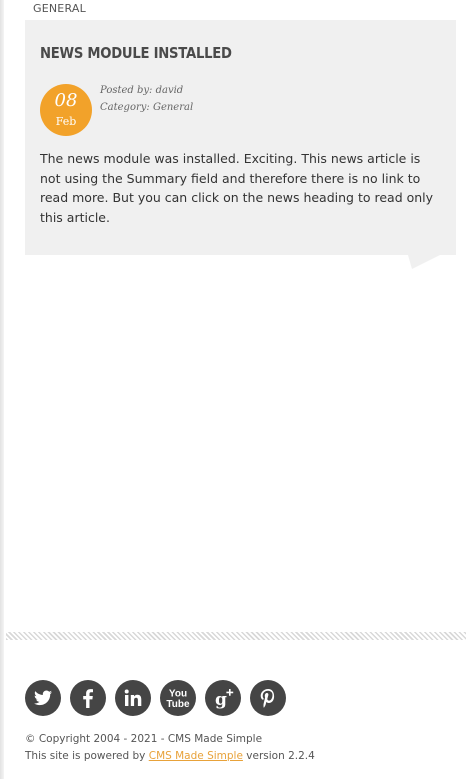 This screenshot has width=466, height=779. I want to click on svg-text: You, so click(178, 694).